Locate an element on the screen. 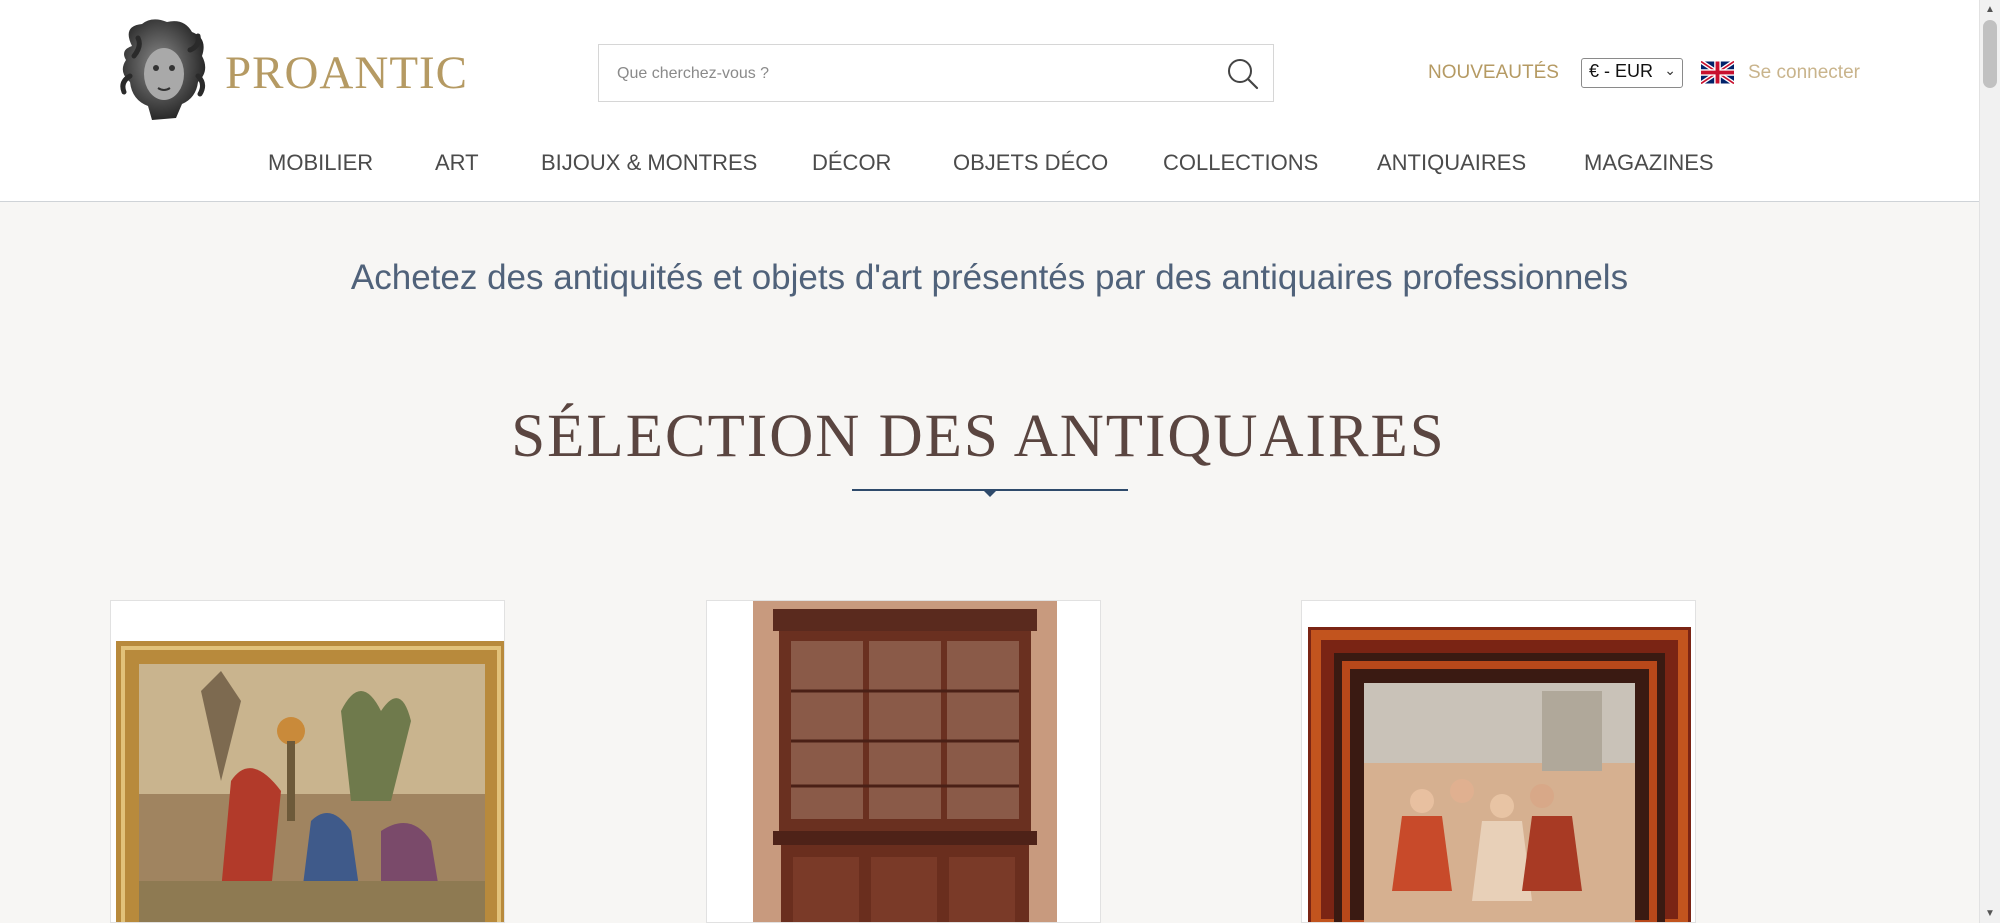 The width and height of the screenshot is (2000, 923). nav-item-mobilier: MOBILIER is located at coordinates (320, 163).